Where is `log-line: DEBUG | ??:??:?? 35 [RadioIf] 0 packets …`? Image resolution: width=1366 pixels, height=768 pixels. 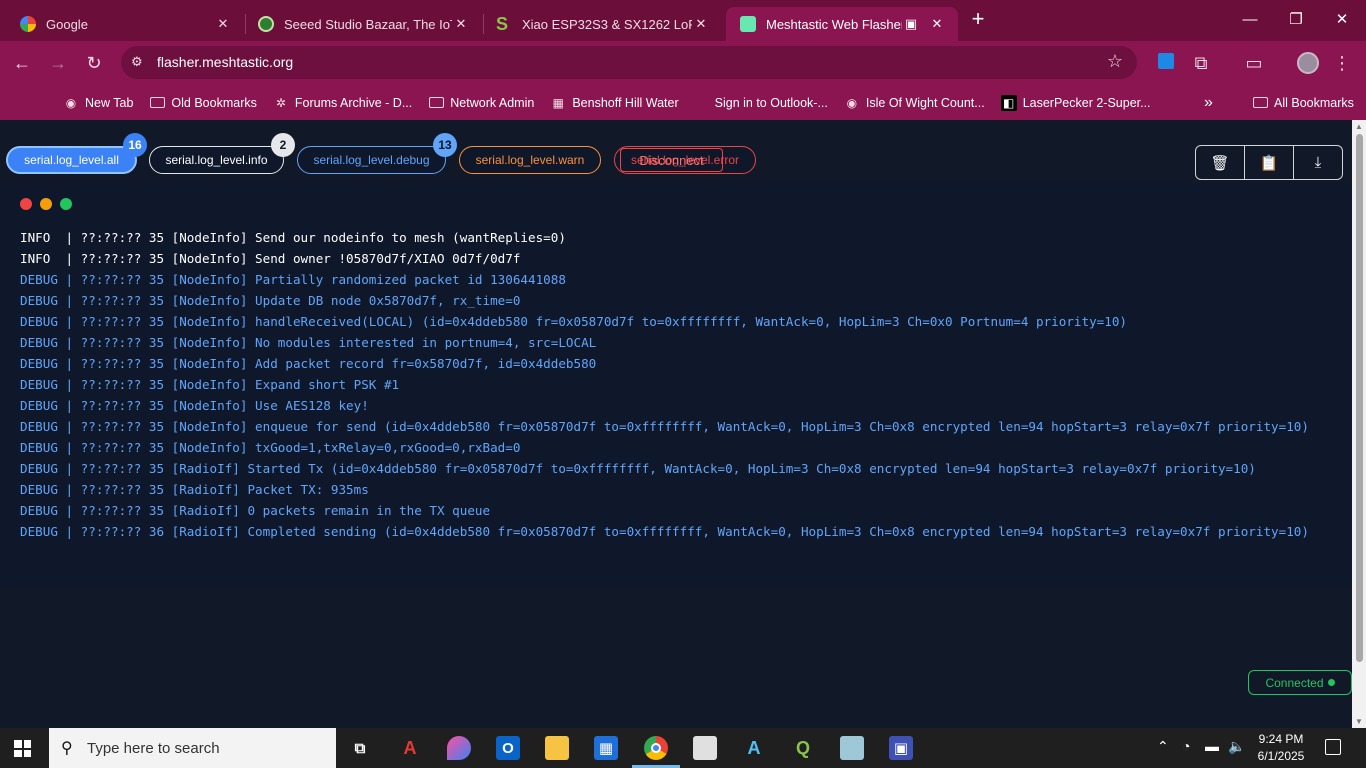
log-line: DEBUG | ??:??:?? 35 [RadioIf] 0 packets … is located at coordinates (255, 510).